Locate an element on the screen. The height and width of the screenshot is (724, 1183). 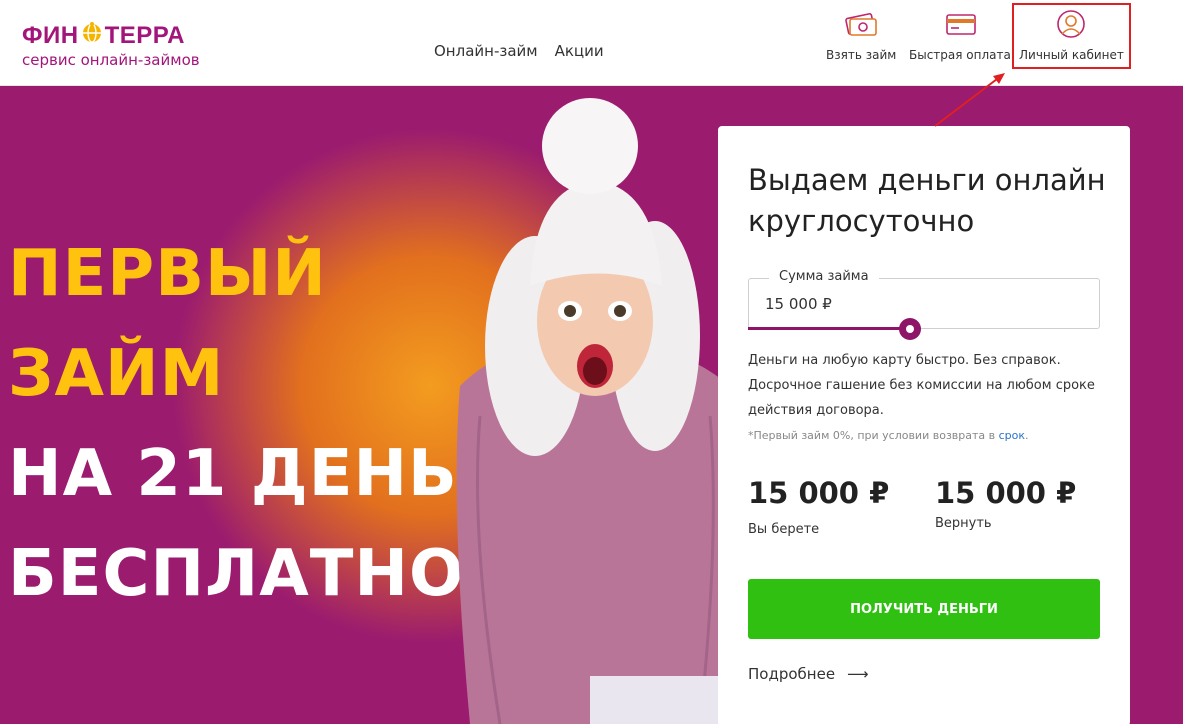
give-caption: Вы берете is located at coordinates (784, 529).